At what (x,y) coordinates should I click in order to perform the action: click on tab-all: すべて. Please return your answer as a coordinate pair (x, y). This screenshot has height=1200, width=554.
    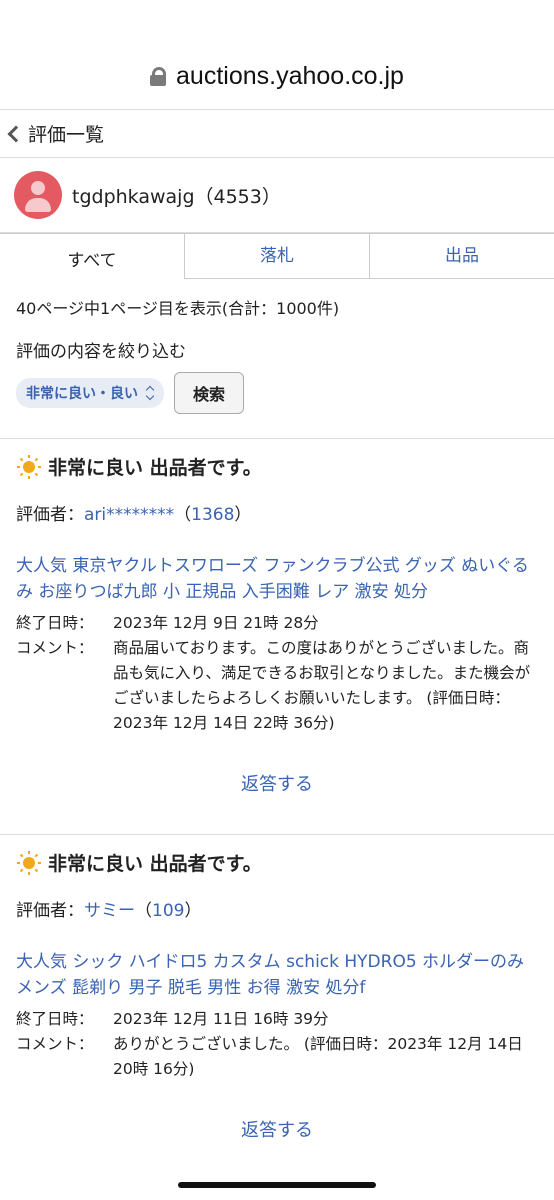
    Looking at the image, I should click on (92, 256).